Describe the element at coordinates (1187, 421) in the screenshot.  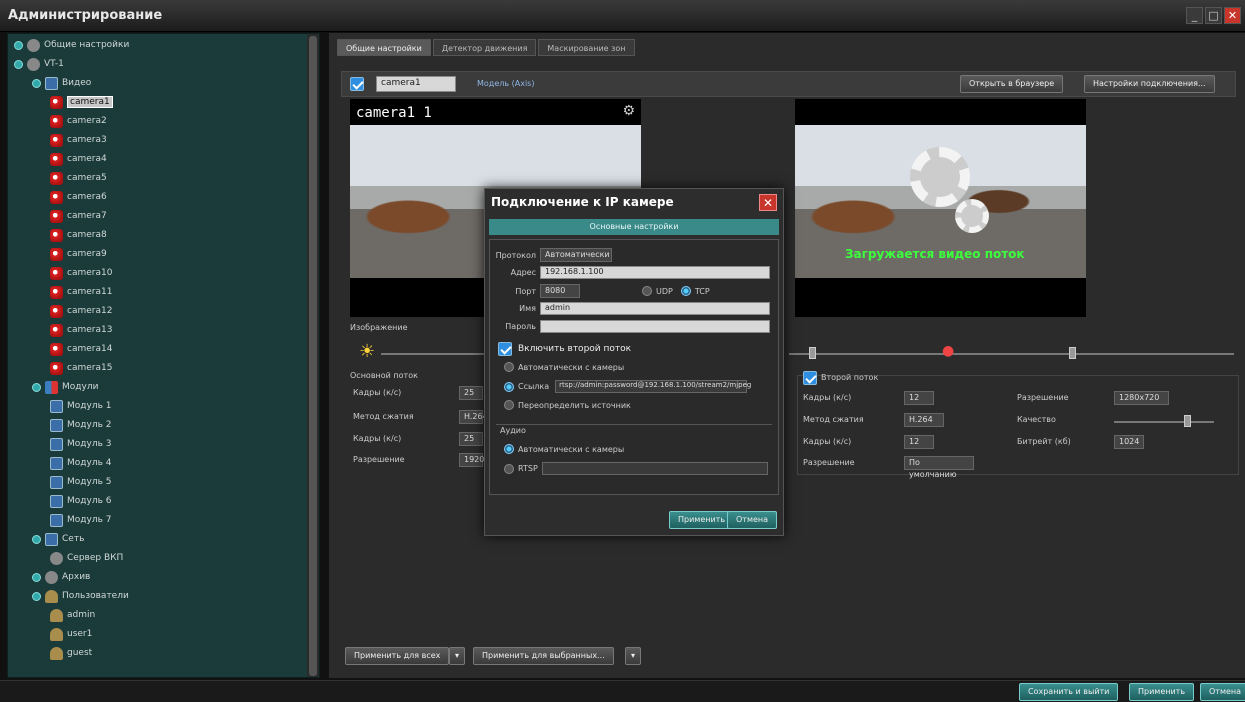
I see `quality-slider-knob` at that location.